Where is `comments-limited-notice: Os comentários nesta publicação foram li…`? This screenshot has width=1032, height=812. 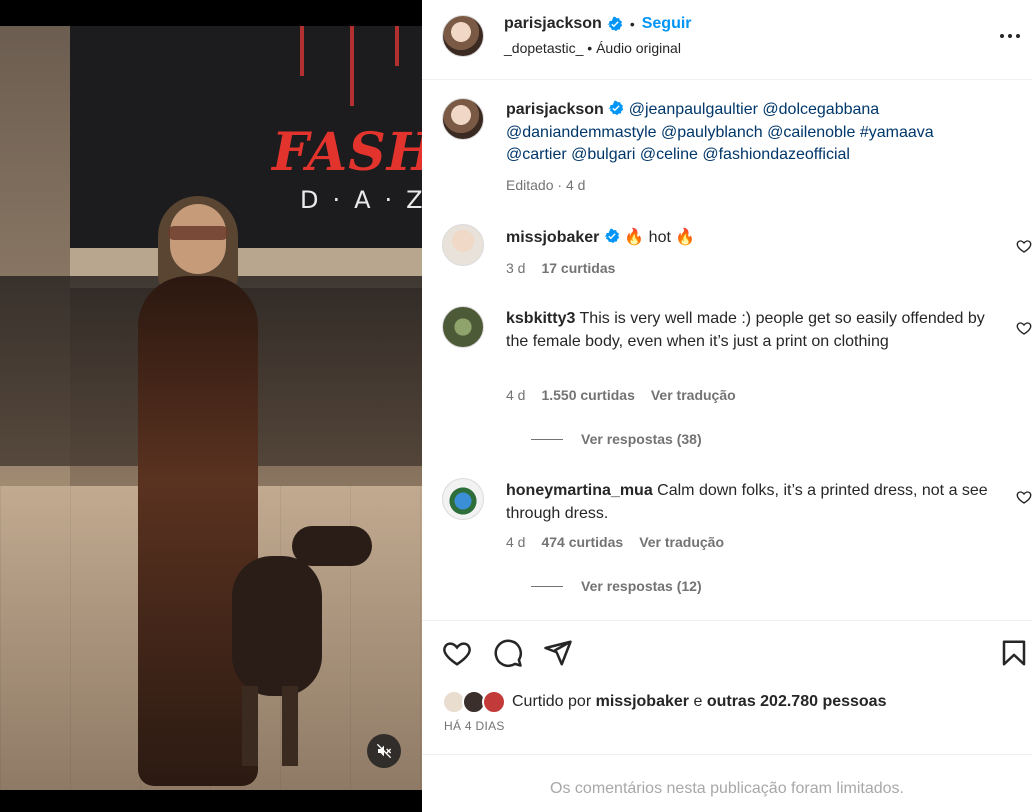
comments-limited-notice: Os comentários nesta publicação foram li… is located at coordinates (727, 788).